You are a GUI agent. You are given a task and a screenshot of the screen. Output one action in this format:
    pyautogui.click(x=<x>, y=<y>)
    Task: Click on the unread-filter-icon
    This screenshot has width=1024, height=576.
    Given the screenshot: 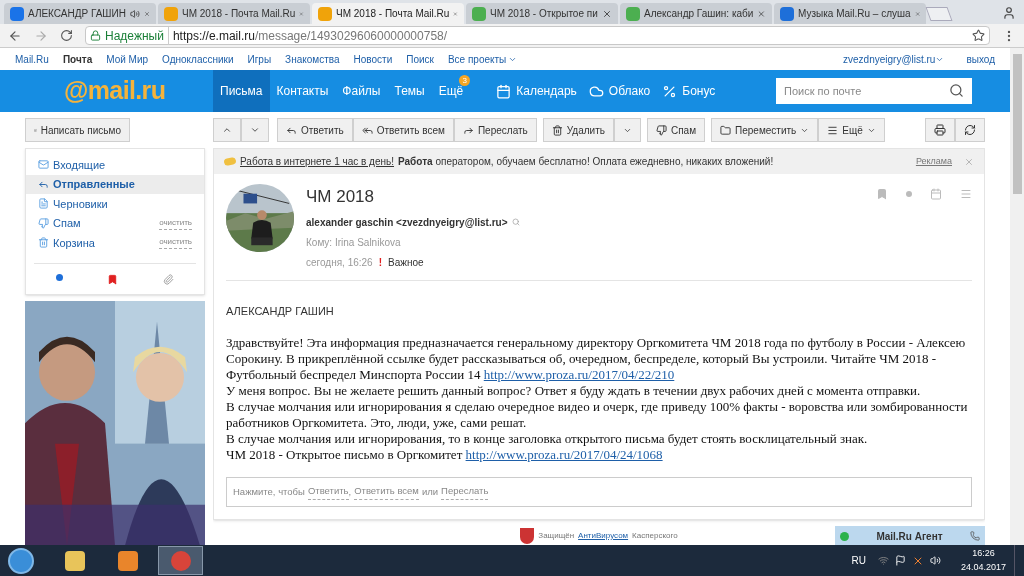 What is the action you would take?
    pyautogui.click(x=60, y=277)
    